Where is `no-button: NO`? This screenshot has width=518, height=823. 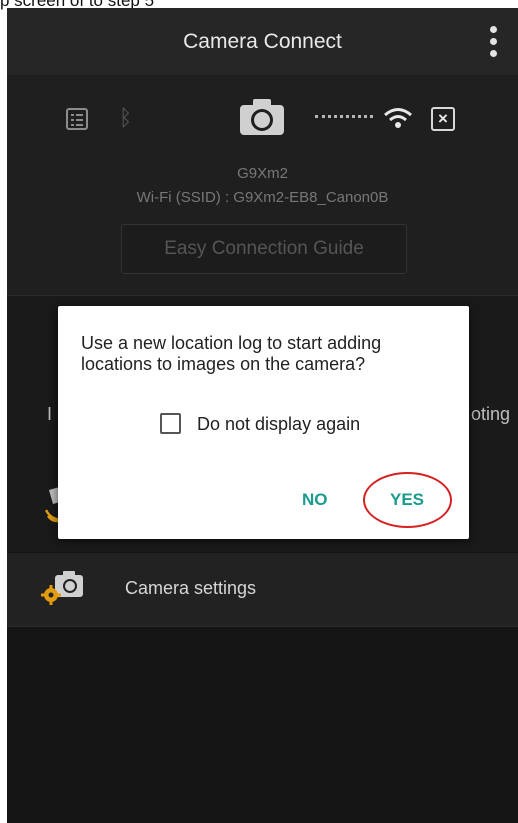 no-button: NO is located at coordinates (315, 500).